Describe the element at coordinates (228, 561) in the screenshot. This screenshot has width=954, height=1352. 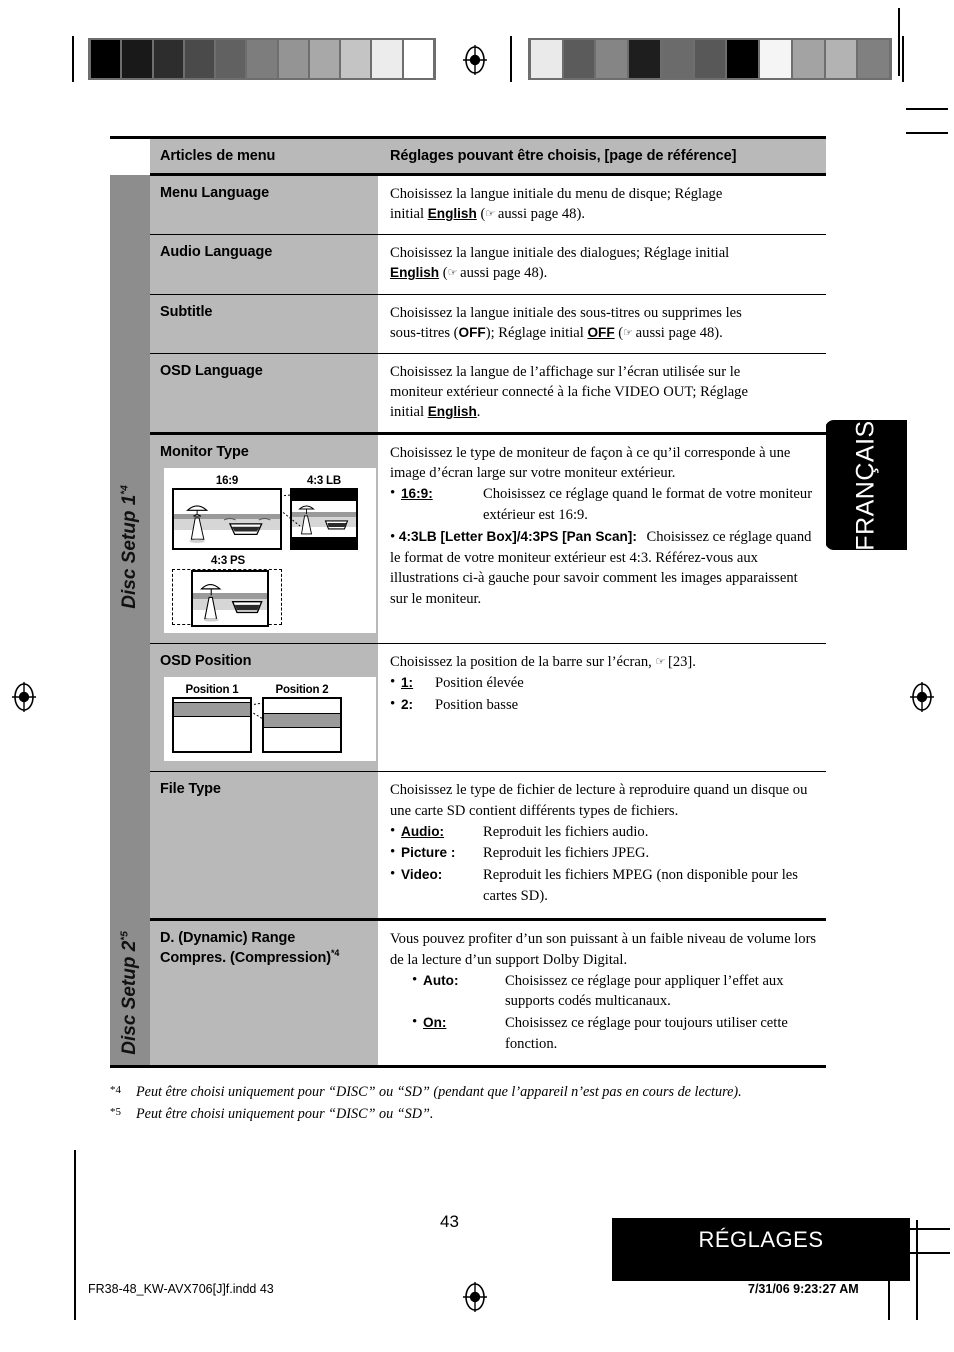
I see `illustration-caption-4-3-ps: 4:3 PS` at that location.